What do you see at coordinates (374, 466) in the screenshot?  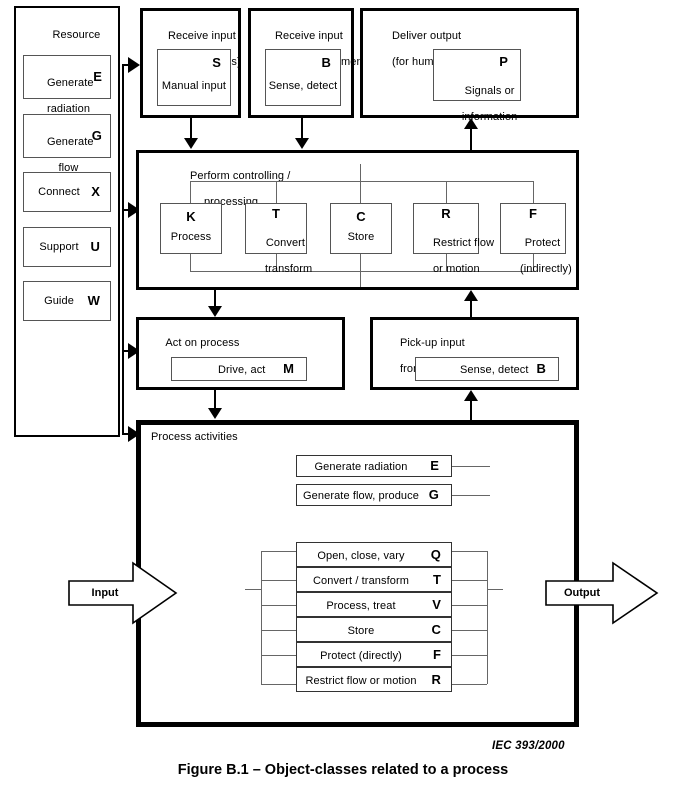 I see `process-generate-radiation: Generate radiation E` at bounding box center [374, 466].